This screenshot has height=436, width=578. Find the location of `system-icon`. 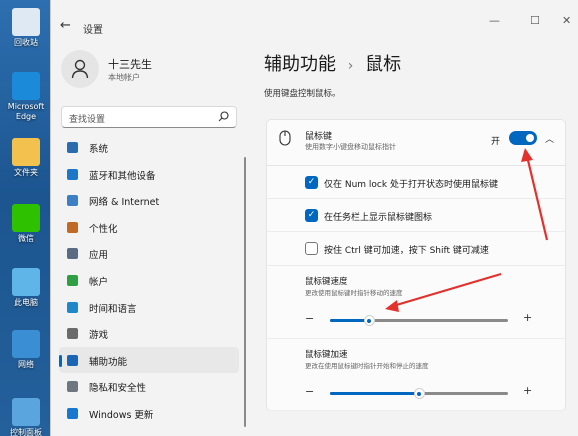

system-icon is located at coordinates (72, 147).